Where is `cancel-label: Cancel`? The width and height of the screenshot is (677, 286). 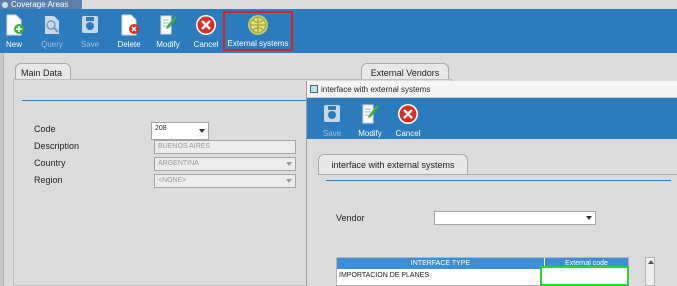
cancel-label: Cancel is located at coordinates (206, 44).